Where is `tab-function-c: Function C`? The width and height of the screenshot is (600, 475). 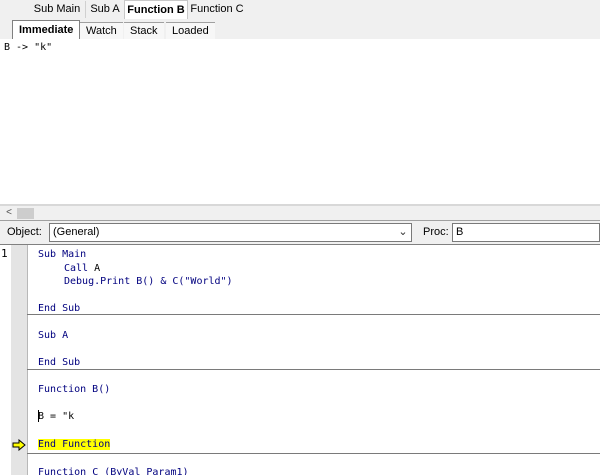 tab-function-c: Function C is located at coordinates (217, 9).